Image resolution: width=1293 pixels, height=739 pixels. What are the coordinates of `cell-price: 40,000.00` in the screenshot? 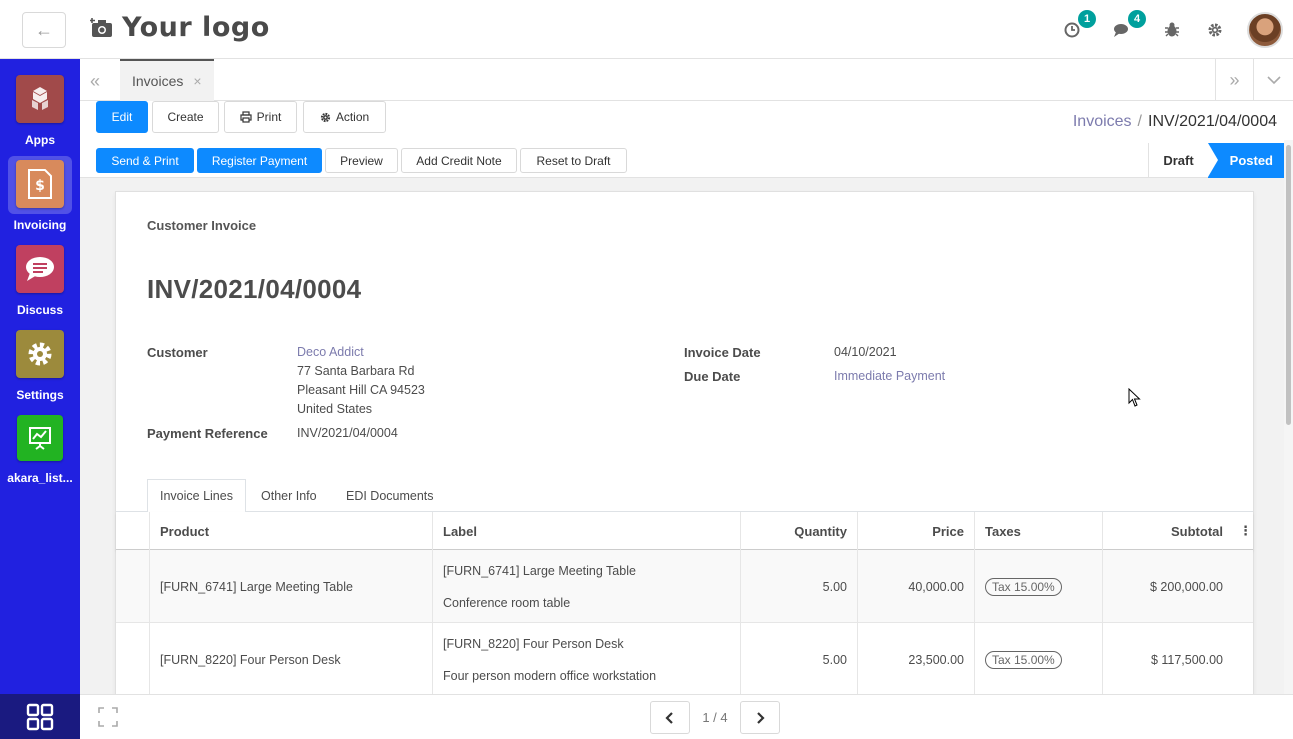 It's located at (915, 586).